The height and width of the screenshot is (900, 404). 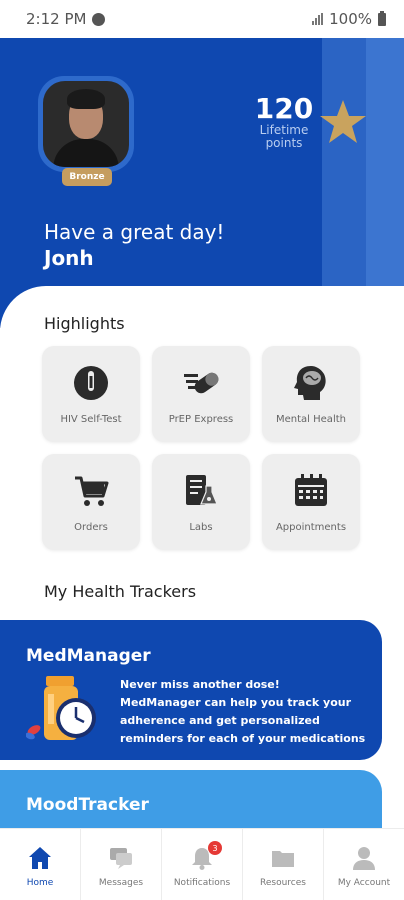 What do you see at coordinates (56, 19) in the screenshot?
I see `status-time: 2:12 PM` at bounding box center [56, 19].